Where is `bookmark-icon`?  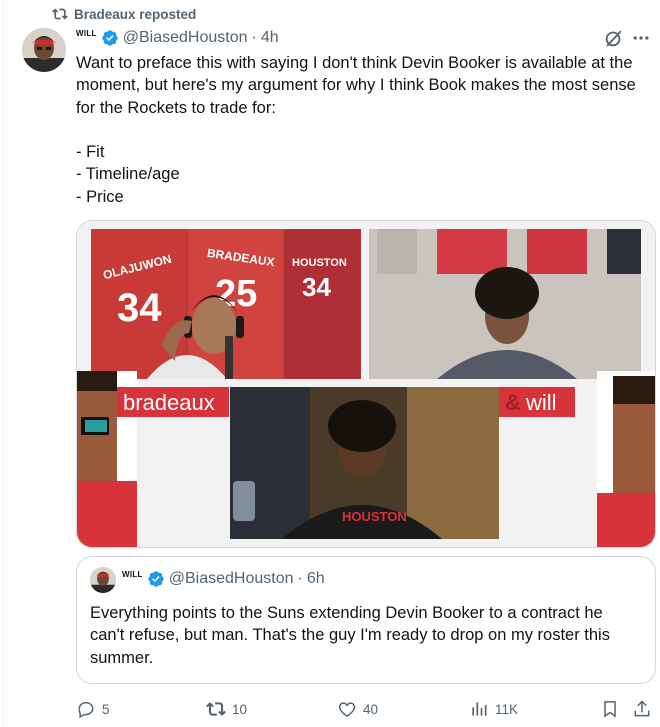
bookmark-icon is located at coordinates (610, 709).